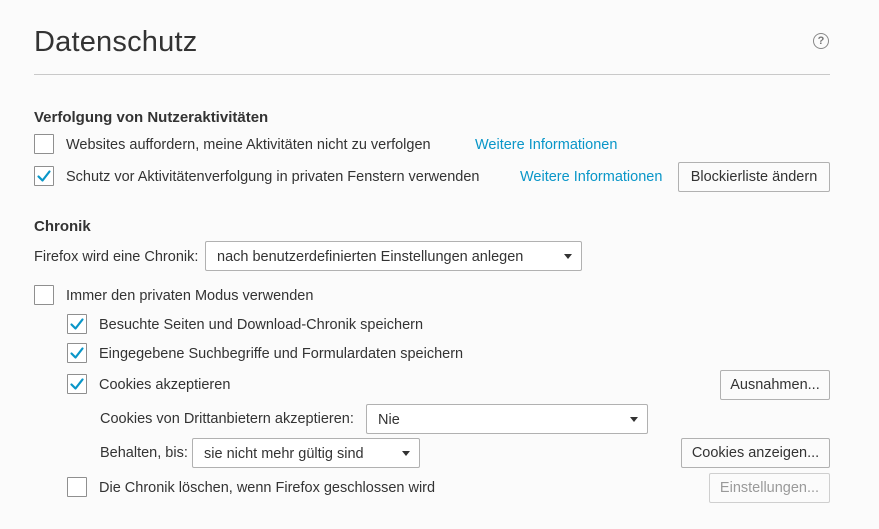 The image size is (879, 529). Describe the element at coordinates (62, 226) in the screenshot. I see `history-section-heading: Chronik` at that location.